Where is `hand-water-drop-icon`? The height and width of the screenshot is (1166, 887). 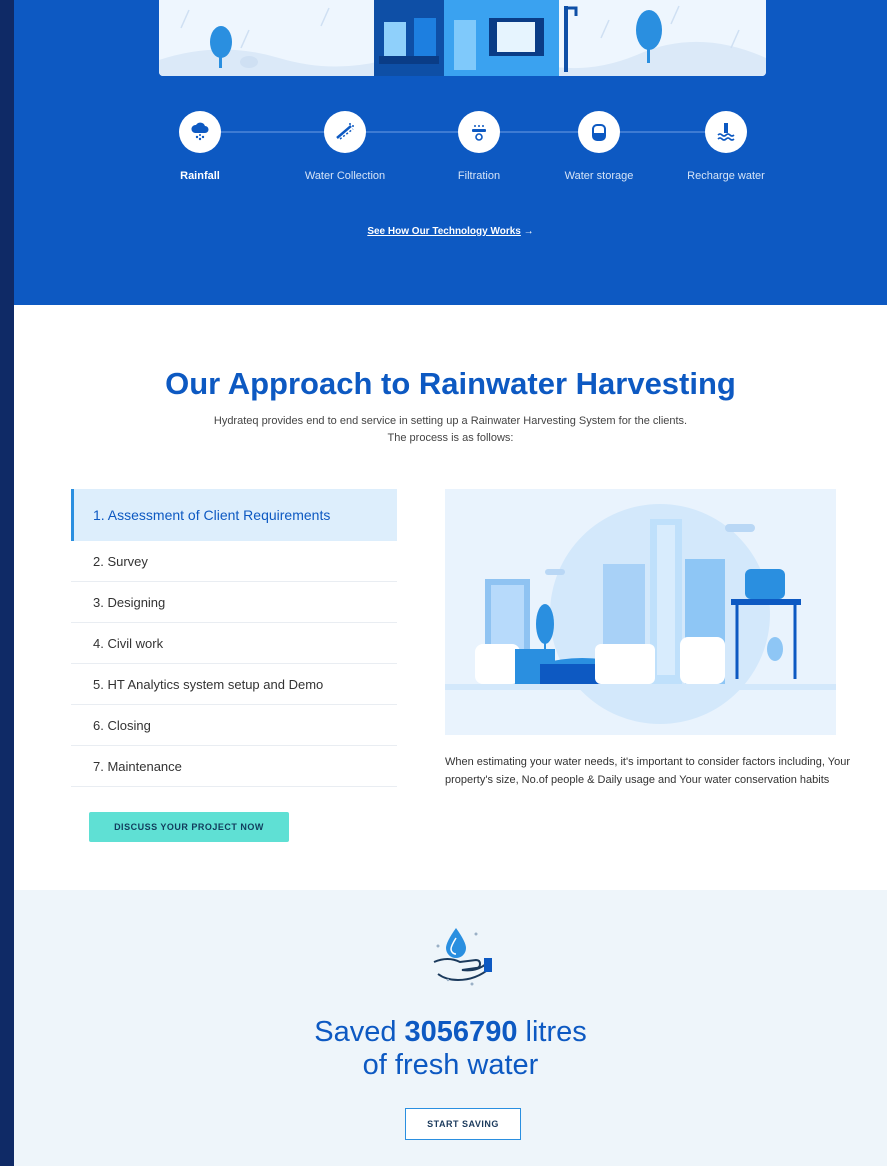 hand-water-drop-icon is located at coordinates (461, 957).